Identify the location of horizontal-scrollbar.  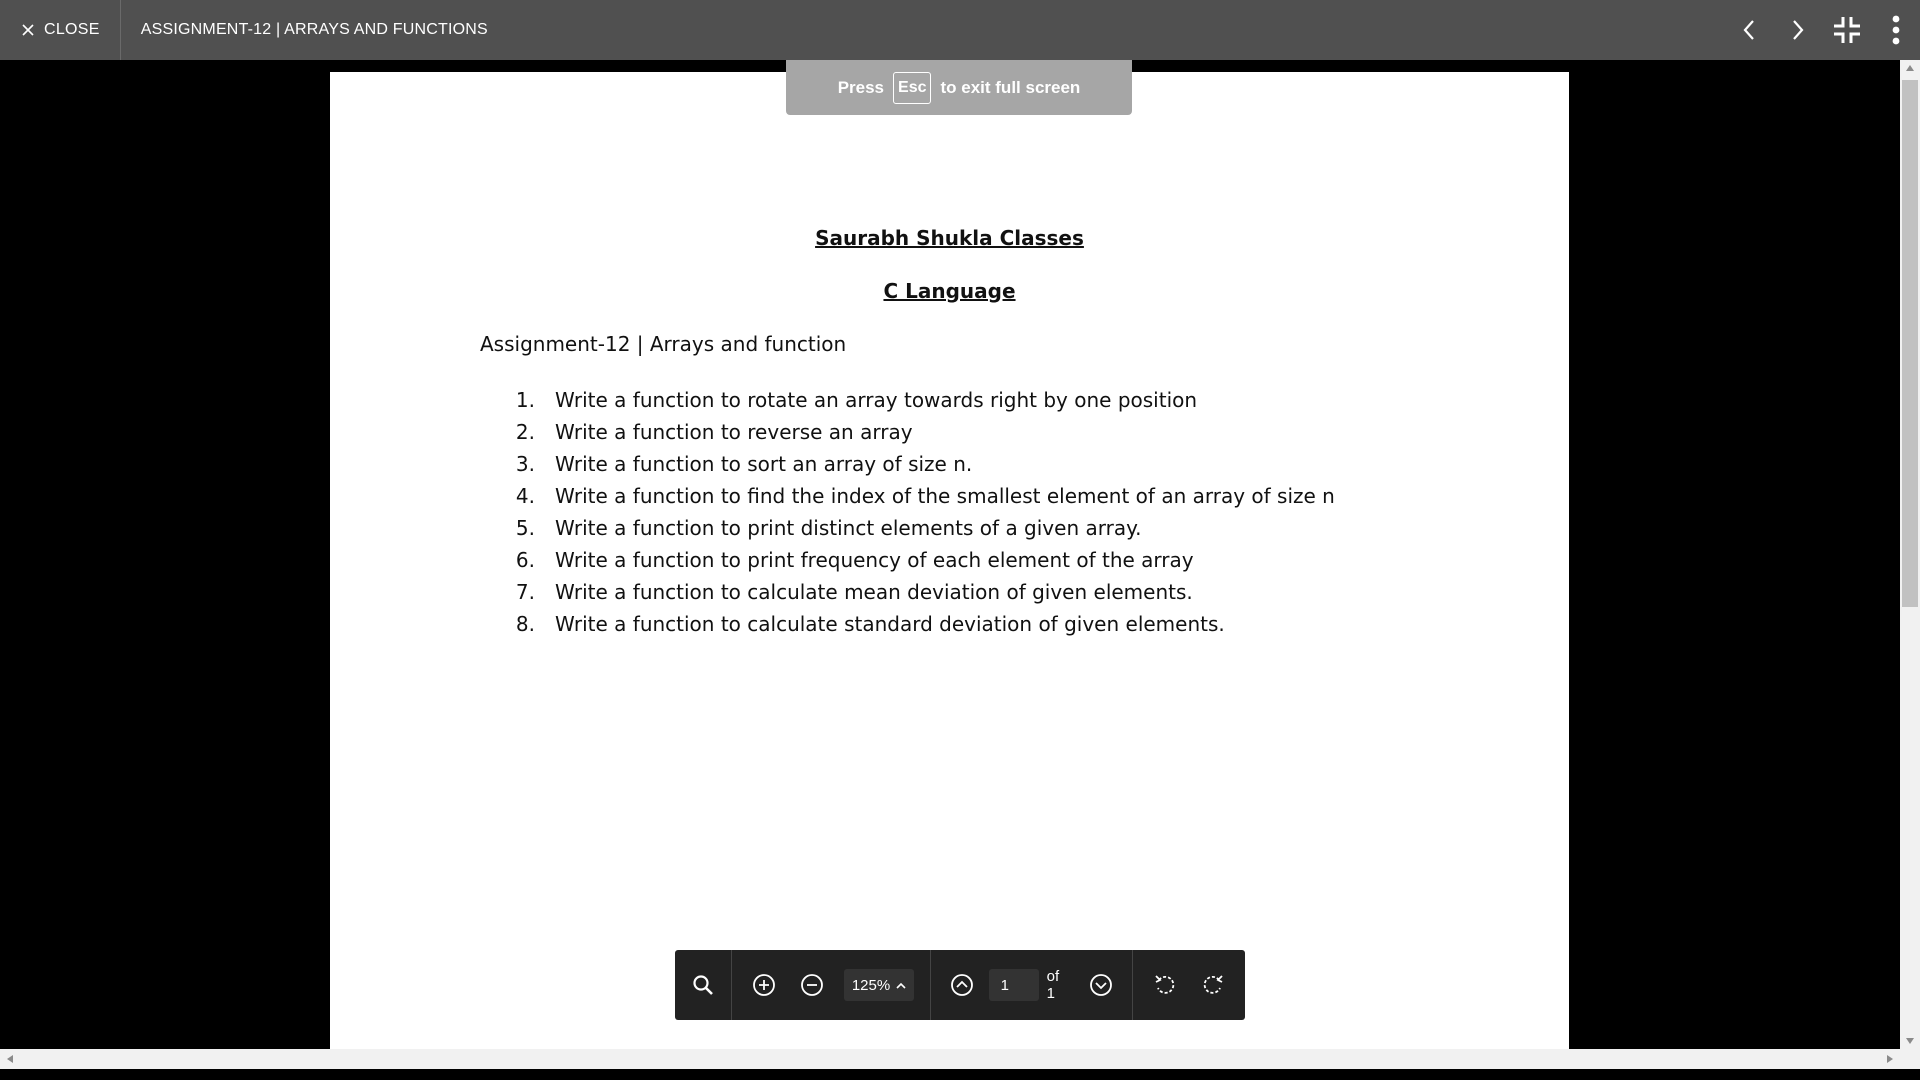
(950, 1059).